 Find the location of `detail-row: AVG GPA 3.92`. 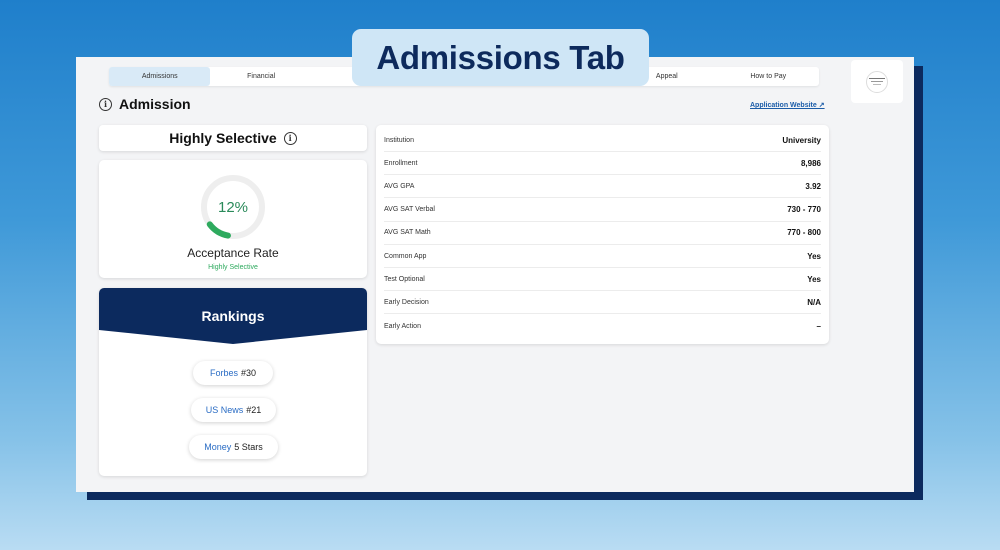

detail-row: AVG GPA 3.92 is located at coordinates (602, 187).